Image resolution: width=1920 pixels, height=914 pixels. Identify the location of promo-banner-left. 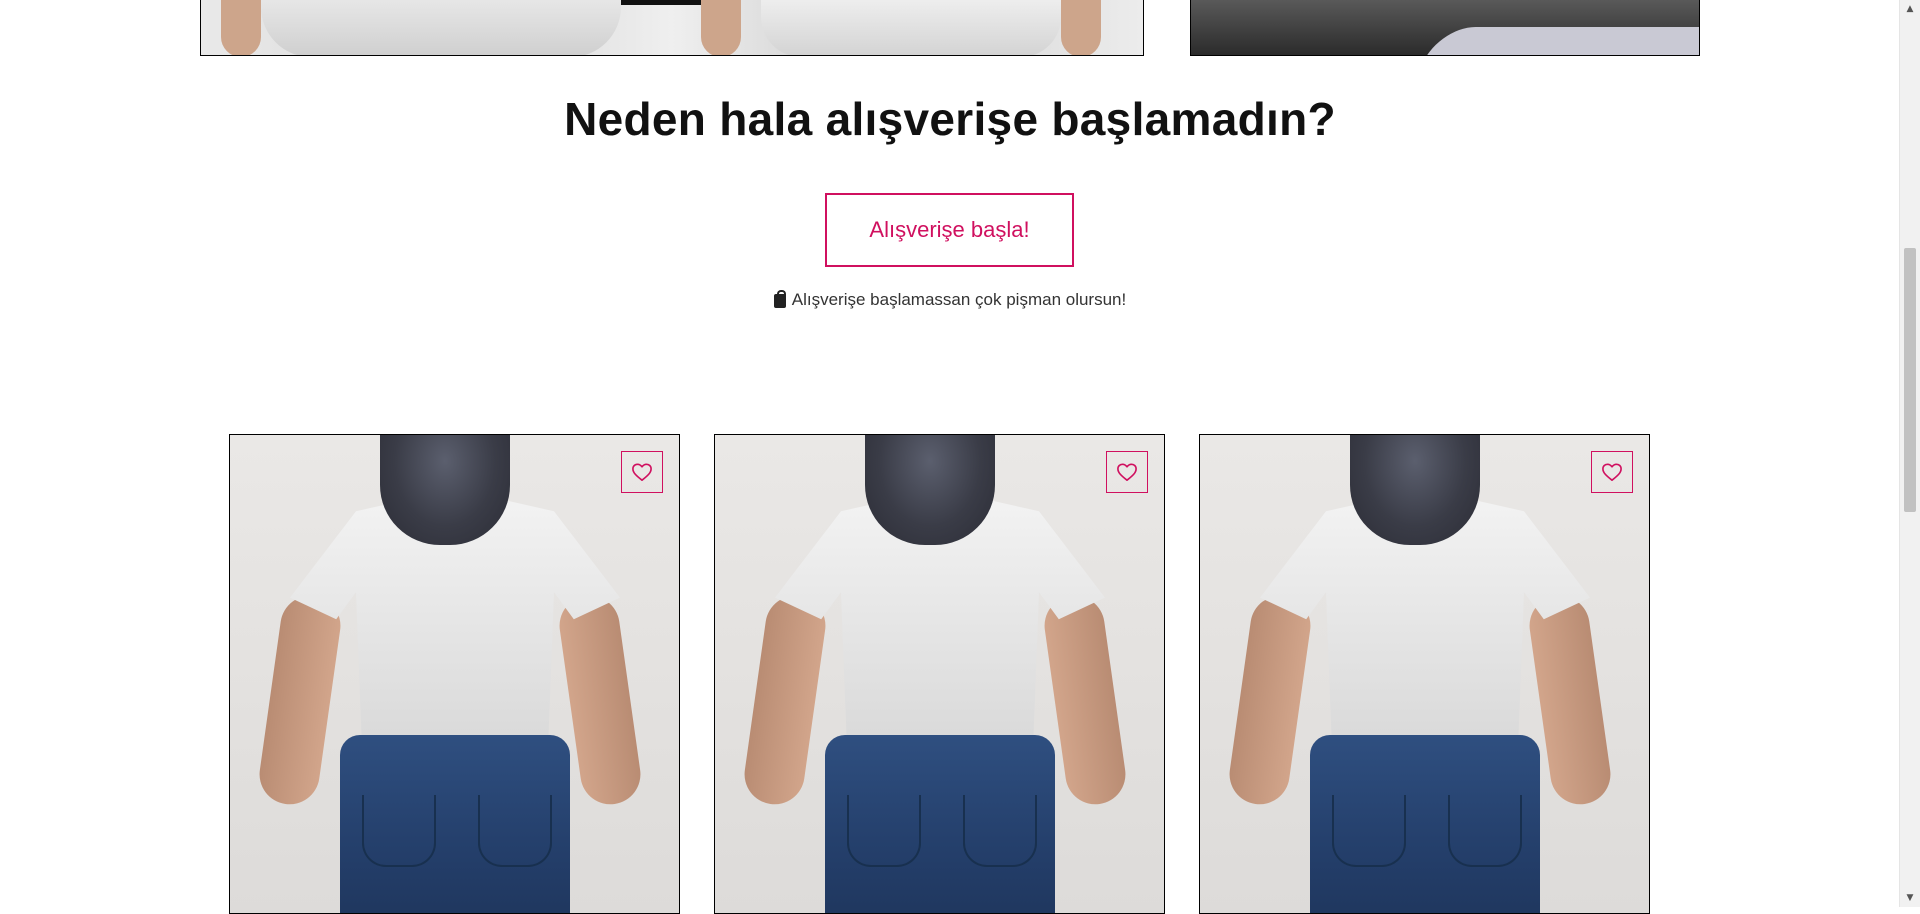
(672, 28).